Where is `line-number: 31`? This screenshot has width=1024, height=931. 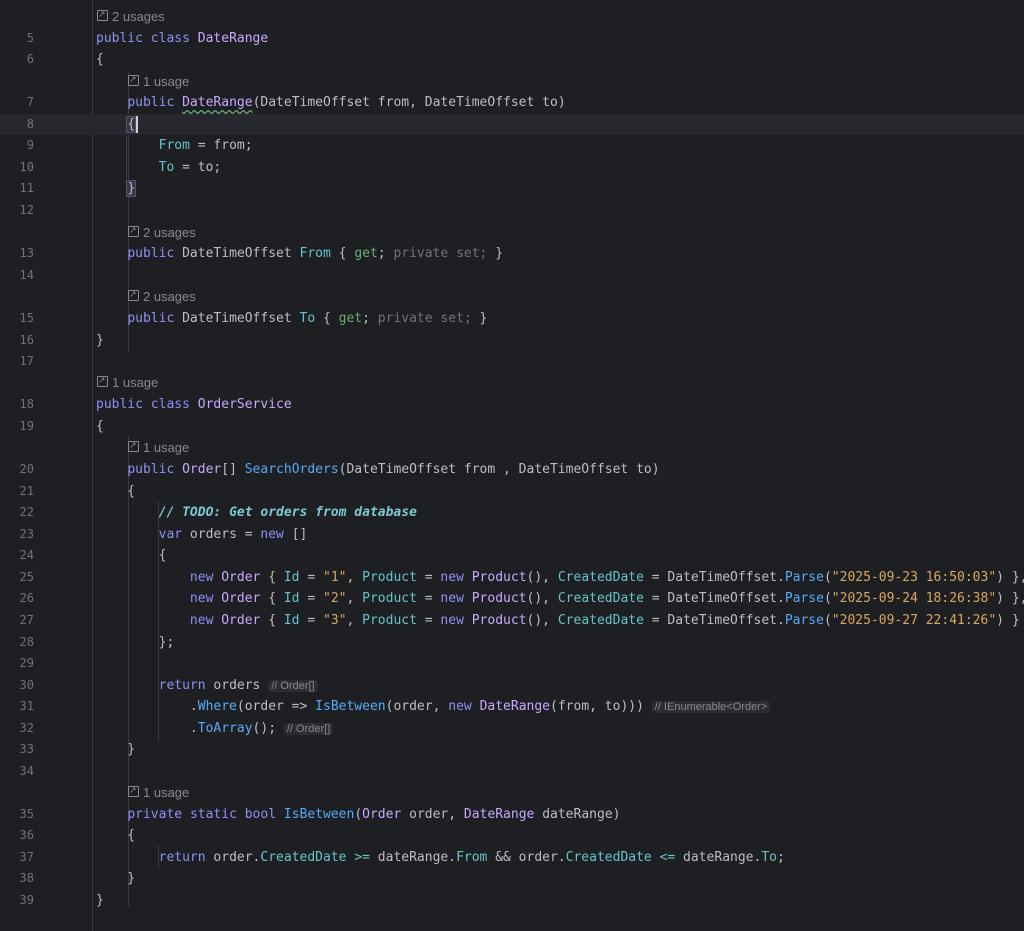
line-number: 31 is located at coordinates (26, 706).